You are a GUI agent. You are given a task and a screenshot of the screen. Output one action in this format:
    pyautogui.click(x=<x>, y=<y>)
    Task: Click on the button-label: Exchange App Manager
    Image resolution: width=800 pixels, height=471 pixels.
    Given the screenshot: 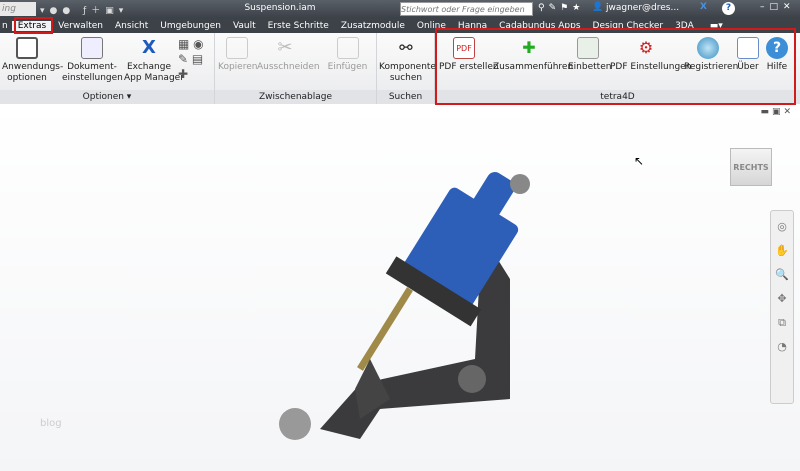 What is the action you would take?
    pyautogui.click(x=154, y=72)
    